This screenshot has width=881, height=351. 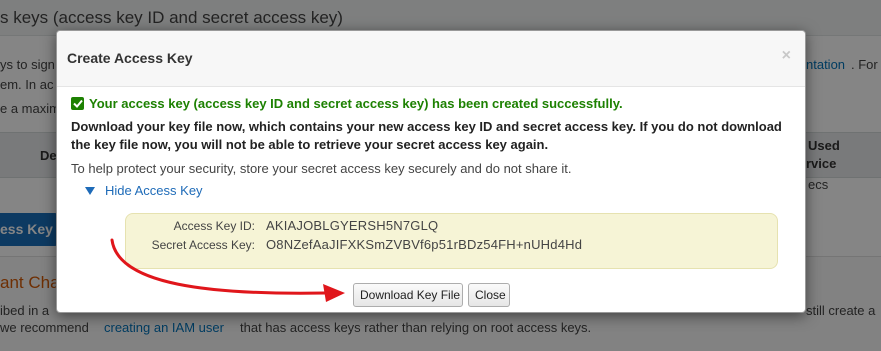 I want to click on dialog-title: Create Access Key, so click(x=130, y=58).